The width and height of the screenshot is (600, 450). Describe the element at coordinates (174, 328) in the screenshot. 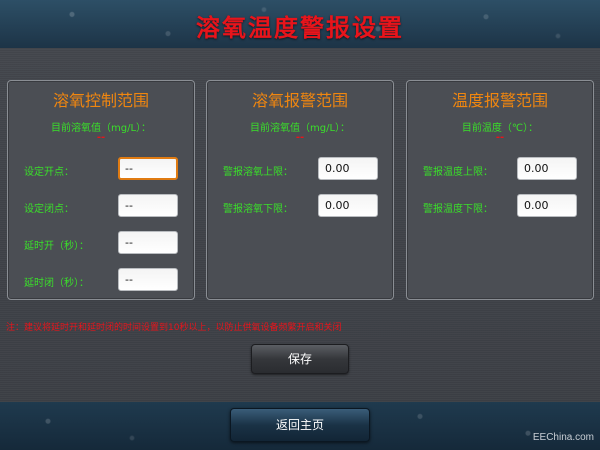

I see `delay-note: 注：建议将延时开和延时闭的时间设置到10秒以上，以防止供氧设备频繁开启和关闭` at that location.